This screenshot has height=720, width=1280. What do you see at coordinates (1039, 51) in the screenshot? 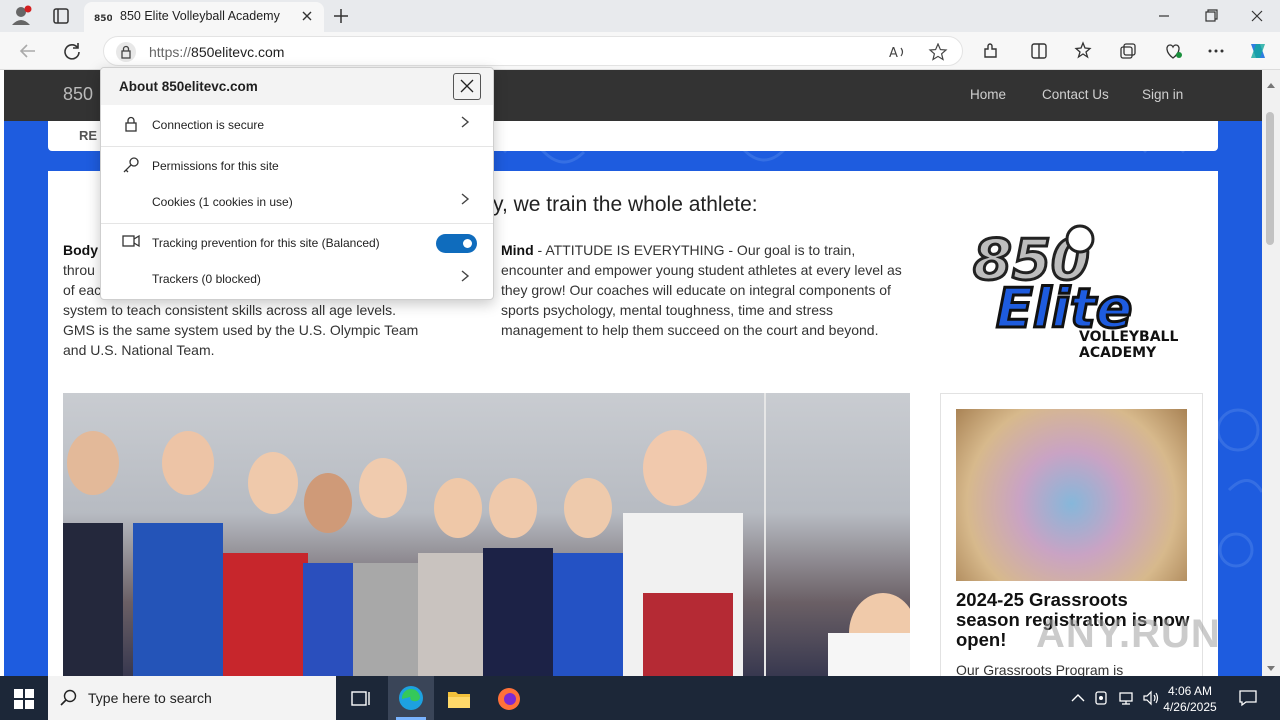
I see `split-screen-icon` at bounding box center [1039, 51].